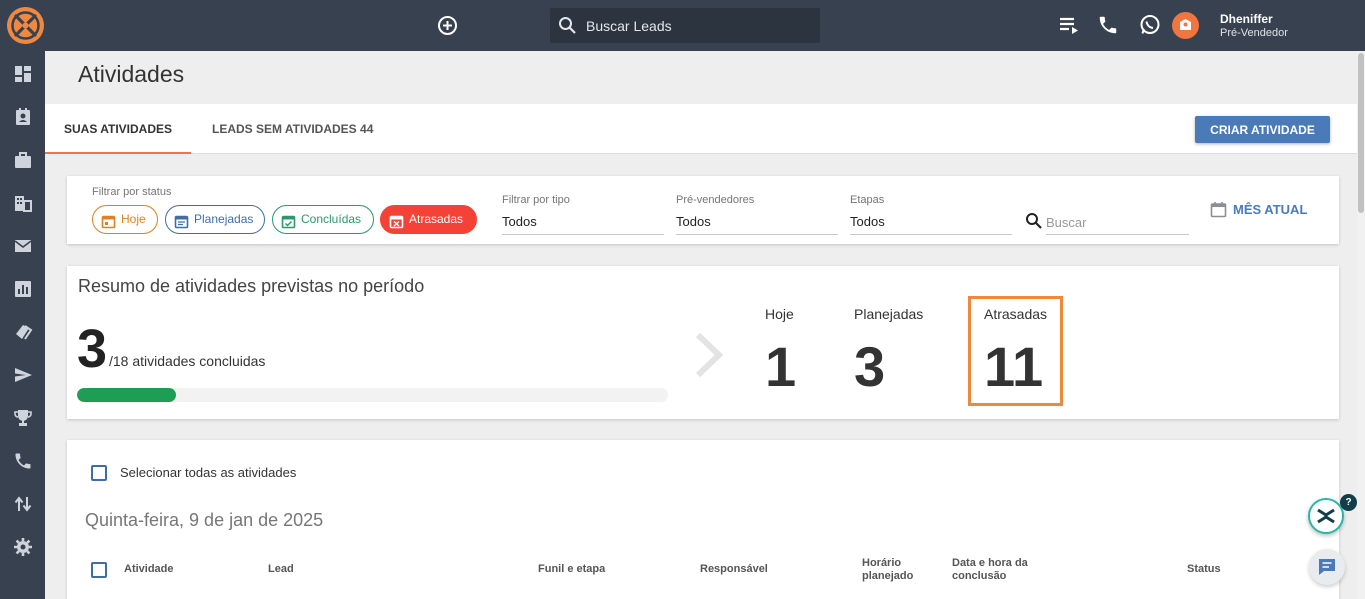 This screenshot has height=599, width=1365. What do you see at coordinates (23, 504) in the screenshot?
I see `swap-icon` at bounding box center [23, 504].